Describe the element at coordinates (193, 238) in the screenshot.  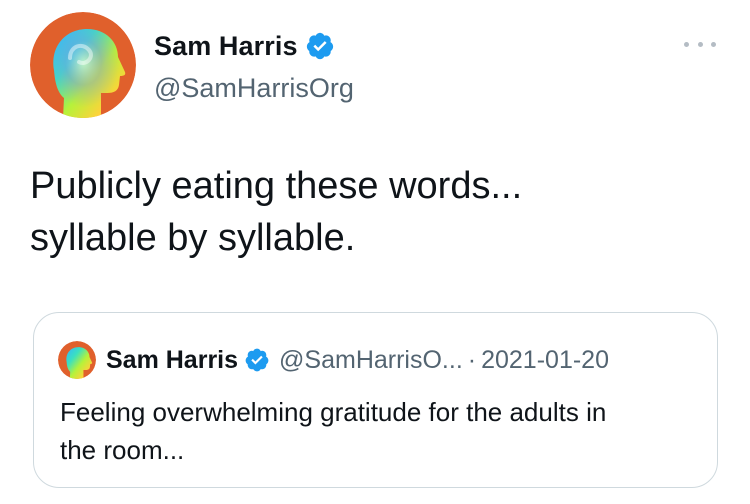
I see `tweet-text-line: syllable by syllable.` at that location.